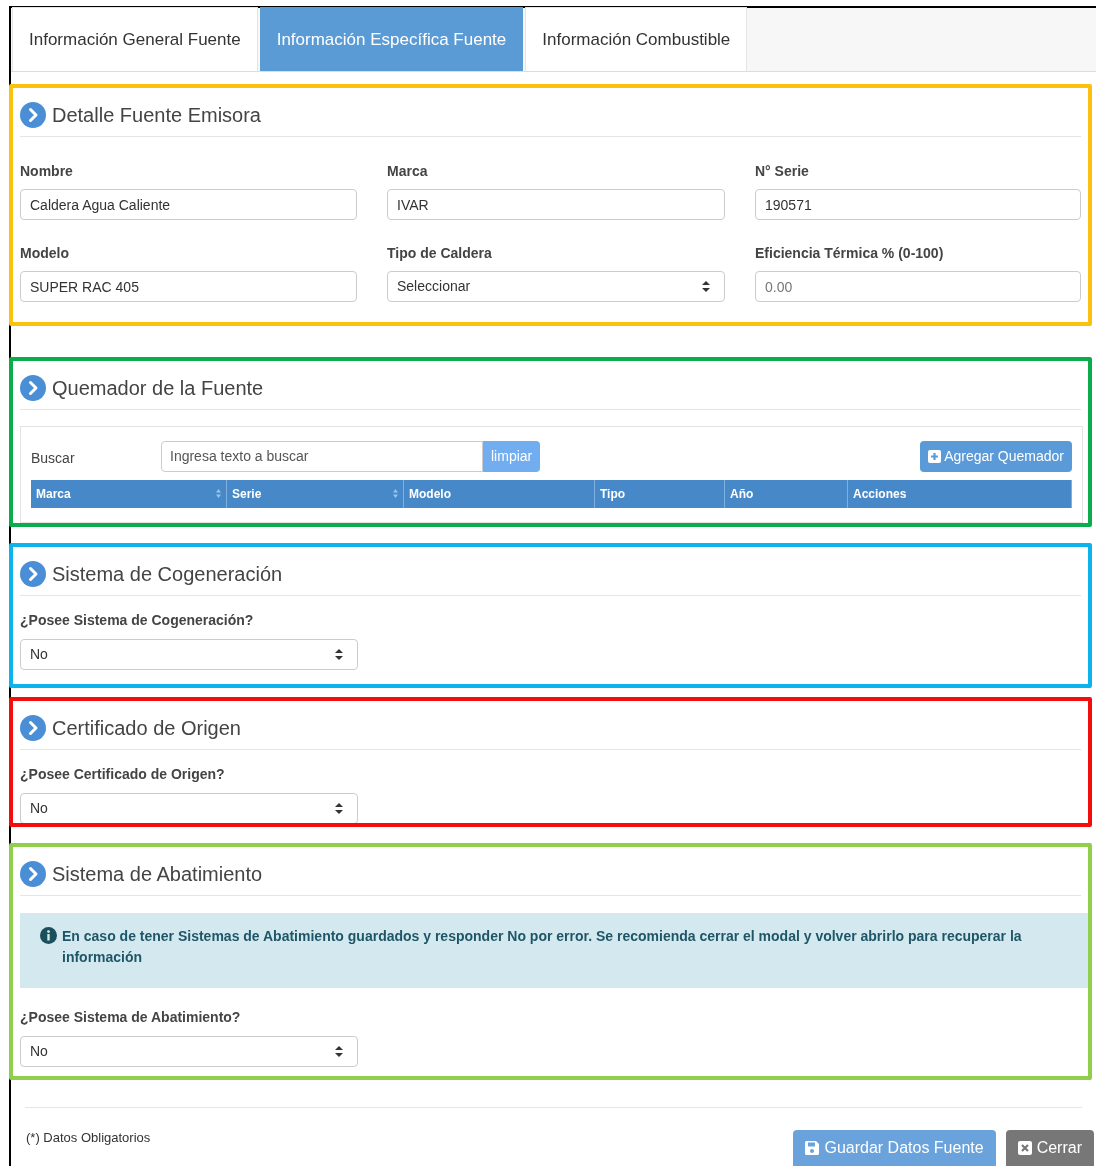 The height and width of the screenshot is (1166, 1096). What do you see at coordinates (157, 875) in the screenshot?
I see `section-title: Sistema de Abatimiento` at bounding box center [157, 875].